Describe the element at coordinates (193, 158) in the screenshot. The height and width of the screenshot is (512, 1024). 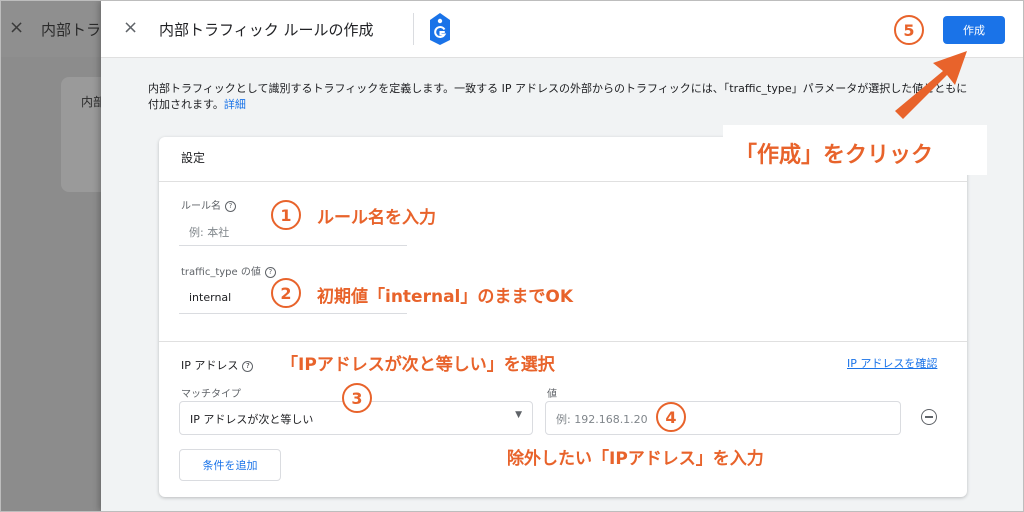
I see `settings-card-title: 設定` at that location.